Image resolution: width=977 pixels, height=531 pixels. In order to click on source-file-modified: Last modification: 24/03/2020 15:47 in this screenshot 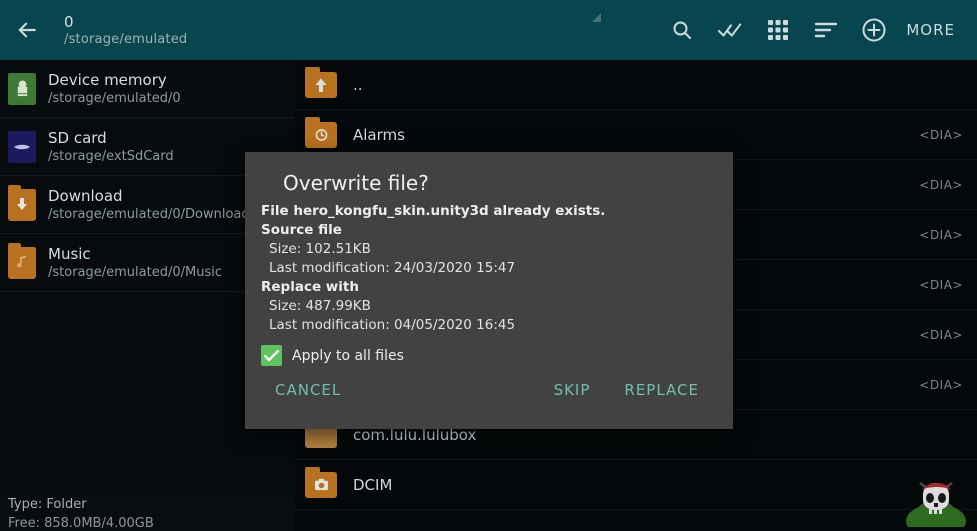, I will do `click(392, 268)`.